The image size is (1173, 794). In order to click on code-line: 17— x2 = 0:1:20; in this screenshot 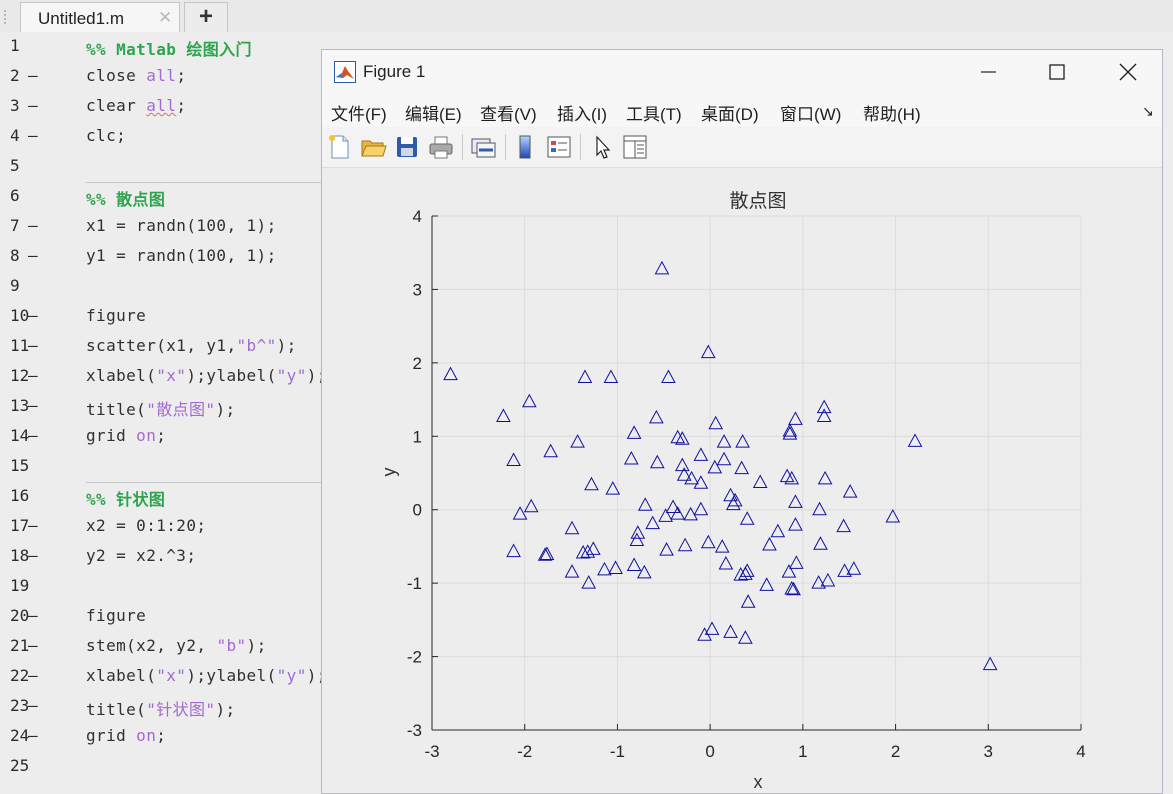, I will do `click(165, 527)`.